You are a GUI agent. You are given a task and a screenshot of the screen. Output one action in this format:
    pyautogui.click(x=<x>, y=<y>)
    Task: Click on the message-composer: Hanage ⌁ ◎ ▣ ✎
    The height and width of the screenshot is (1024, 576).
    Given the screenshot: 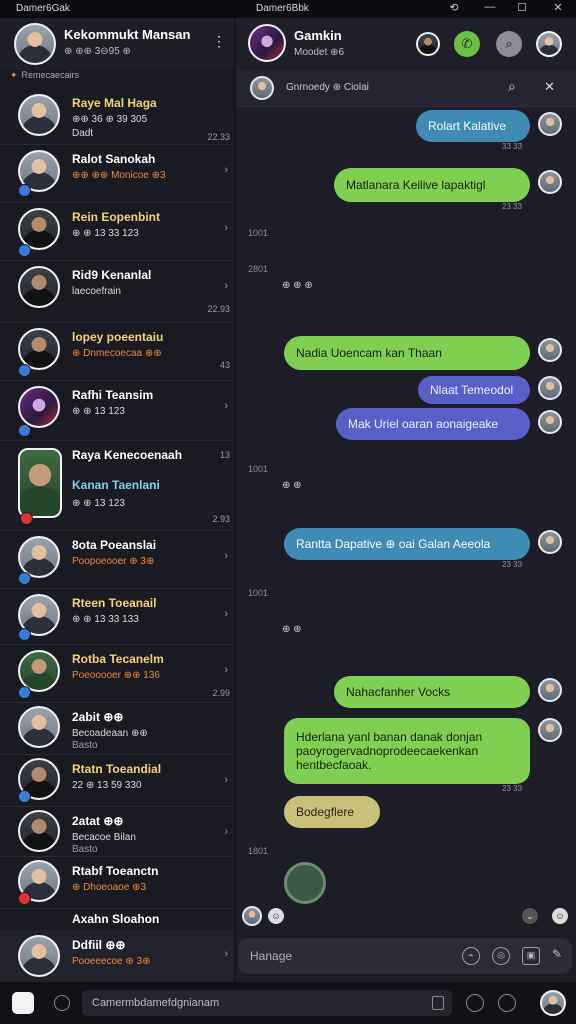 What is the action you would take?
    pyautogui.click(x=405, y=956)
    